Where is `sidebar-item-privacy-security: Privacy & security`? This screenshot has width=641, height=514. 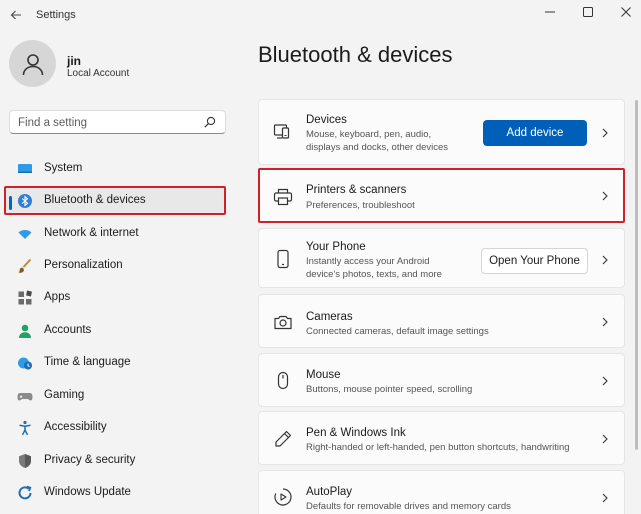 sidebar-item-privacy-security: Privacy & security is located at coordinates (115, 460).